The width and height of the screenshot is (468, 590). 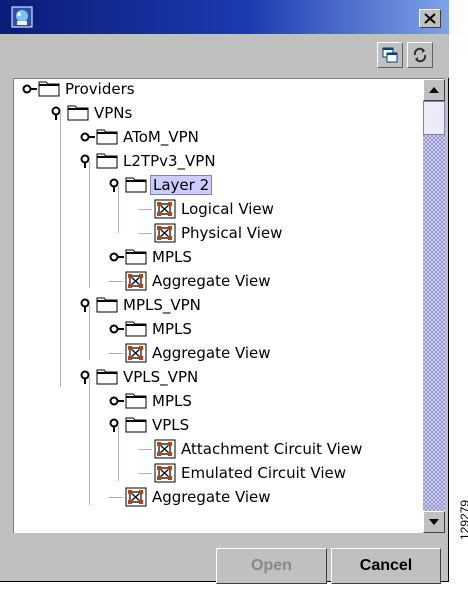 I want to click on tree-item: Logical View, so click(x=207, y=209).